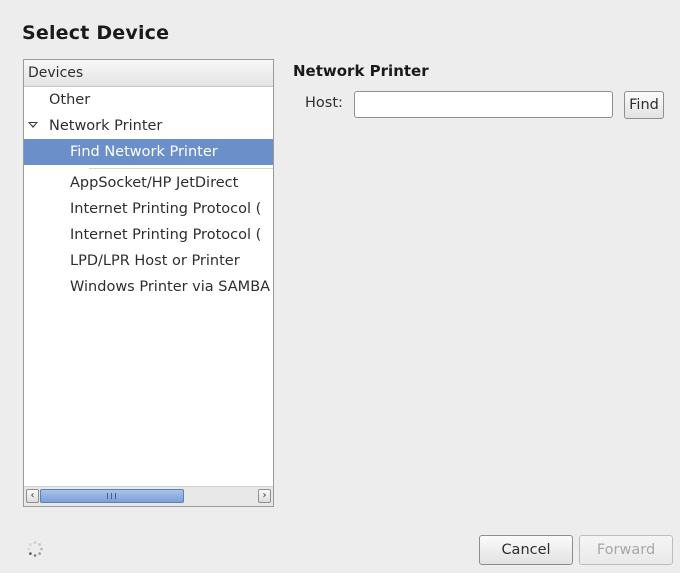 The height and width of the screenshot is (573, 680). I want to click on tree-item-label: Windows Printer via SAMBA, so click(170, 287).